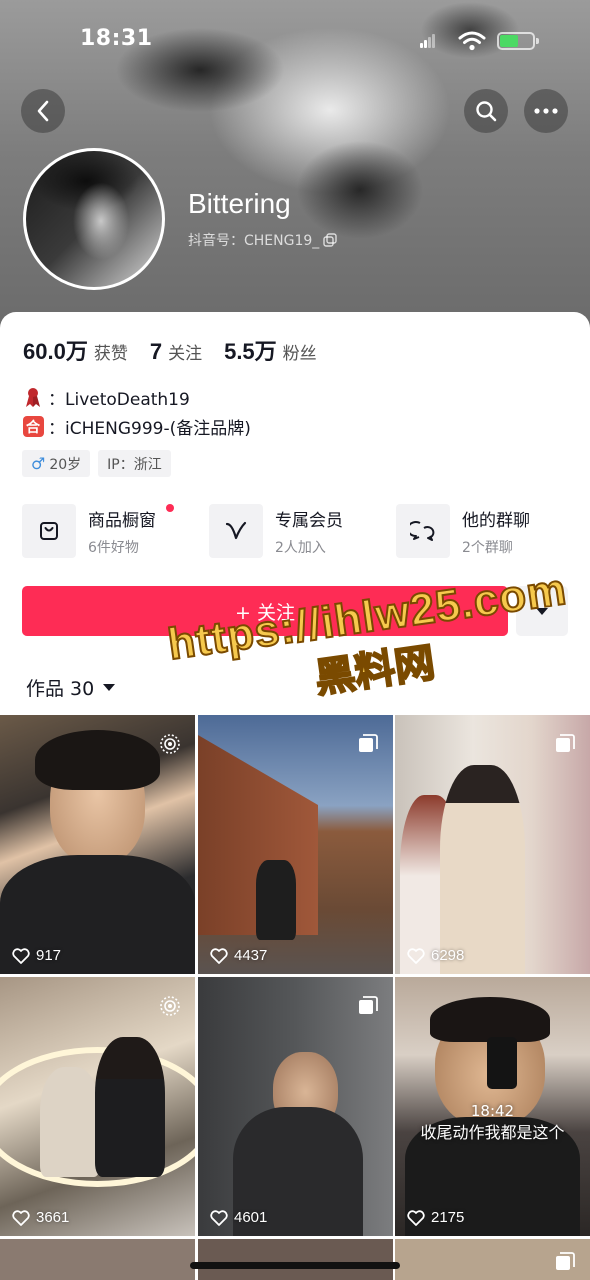 The image size is (590, 1280). What do you see at coordinates (33, 427) in the screenshot?
I see `cooperation-icon: 合` at bounding box center [33, 427].